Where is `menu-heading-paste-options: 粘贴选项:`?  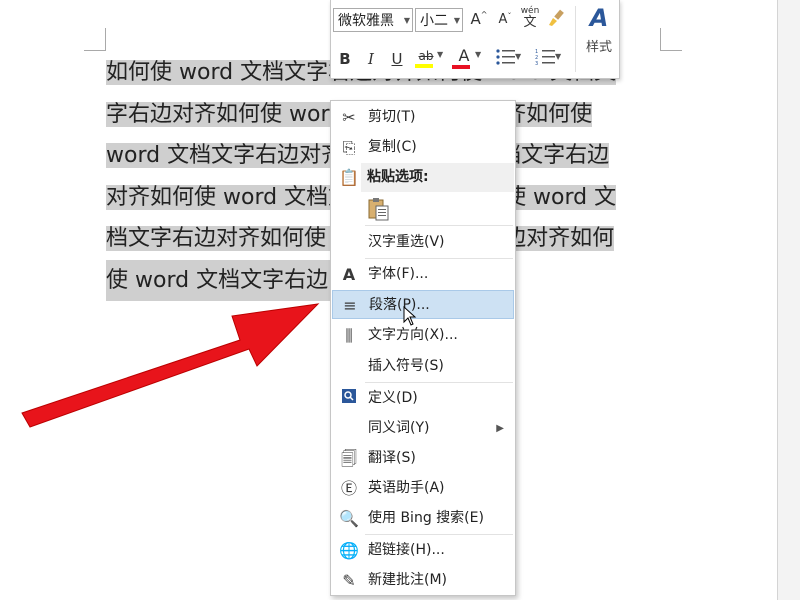
menu-heading-paste-options: 粘贴选项: is located at coordinates (437, 177).